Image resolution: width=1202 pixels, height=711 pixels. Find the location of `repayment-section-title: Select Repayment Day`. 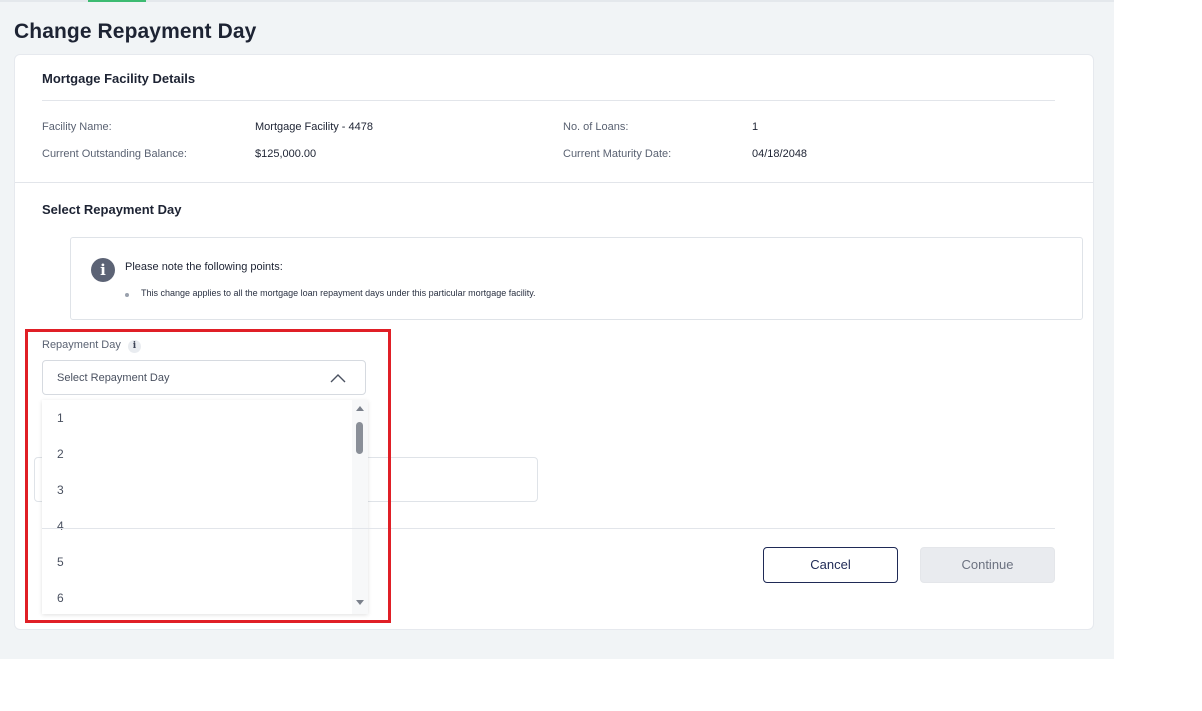

repayment-section-title: Select Repayment Day is located at coordinates (112, 209).